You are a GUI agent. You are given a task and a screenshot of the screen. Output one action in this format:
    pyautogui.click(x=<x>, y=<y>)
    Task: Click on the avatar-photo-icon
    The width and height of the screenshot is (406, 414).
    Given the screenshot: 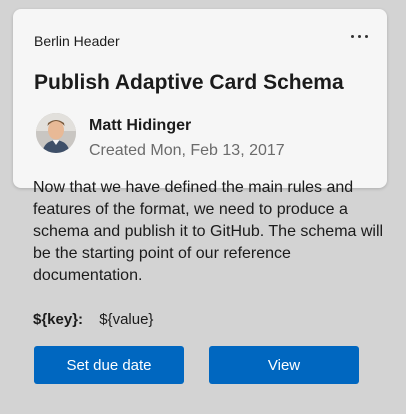 What is the action you would take?
    pyautogui.click(x=56, y=133)
    